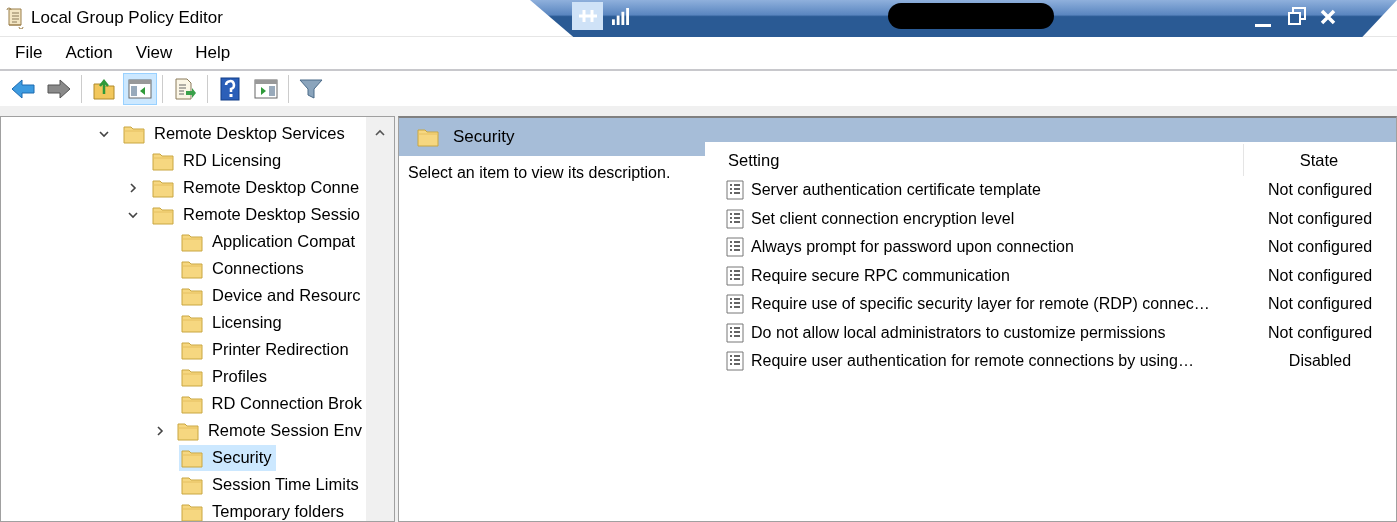 The width and height of the screenshot is (1397, 522). What do you see at coordinates (213, 53) in the screenshot?
I see `menu-item: Help` at bounding box center [213, 53].